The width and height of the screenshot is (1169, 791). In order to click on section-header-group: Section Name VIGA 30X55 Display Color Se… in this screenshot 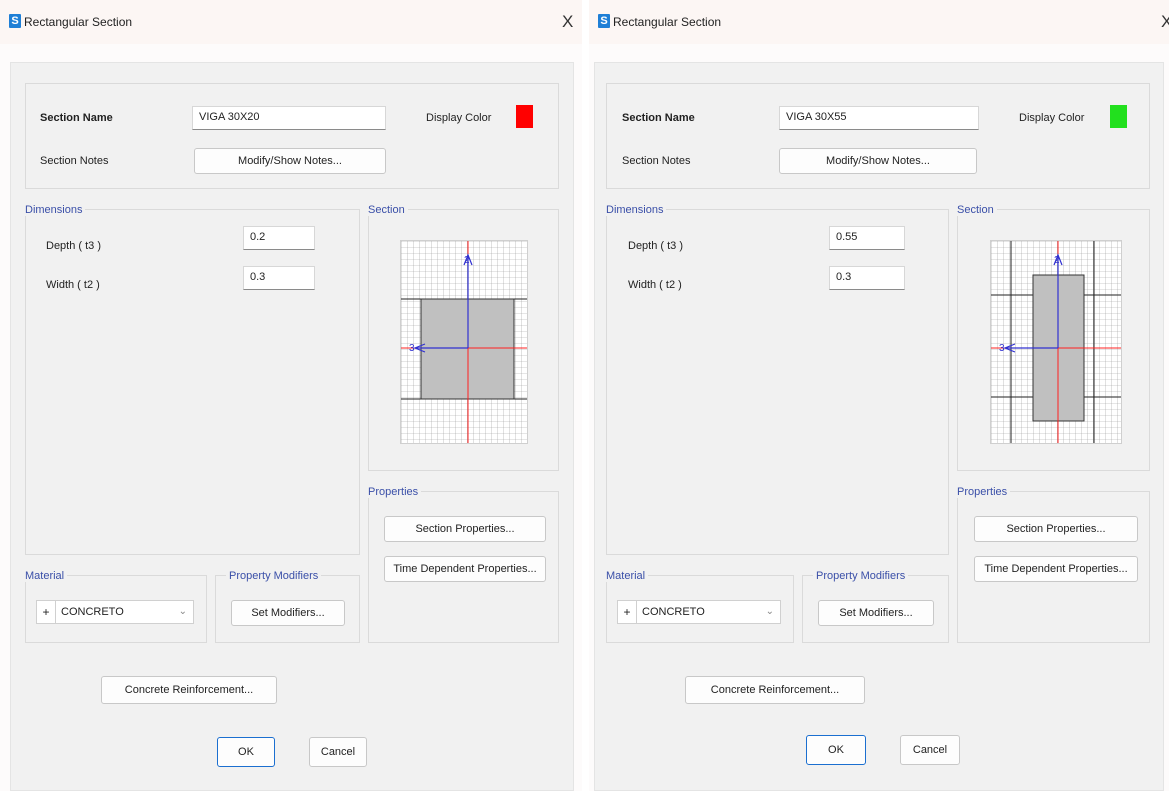, I will do `click(878, 136)`.